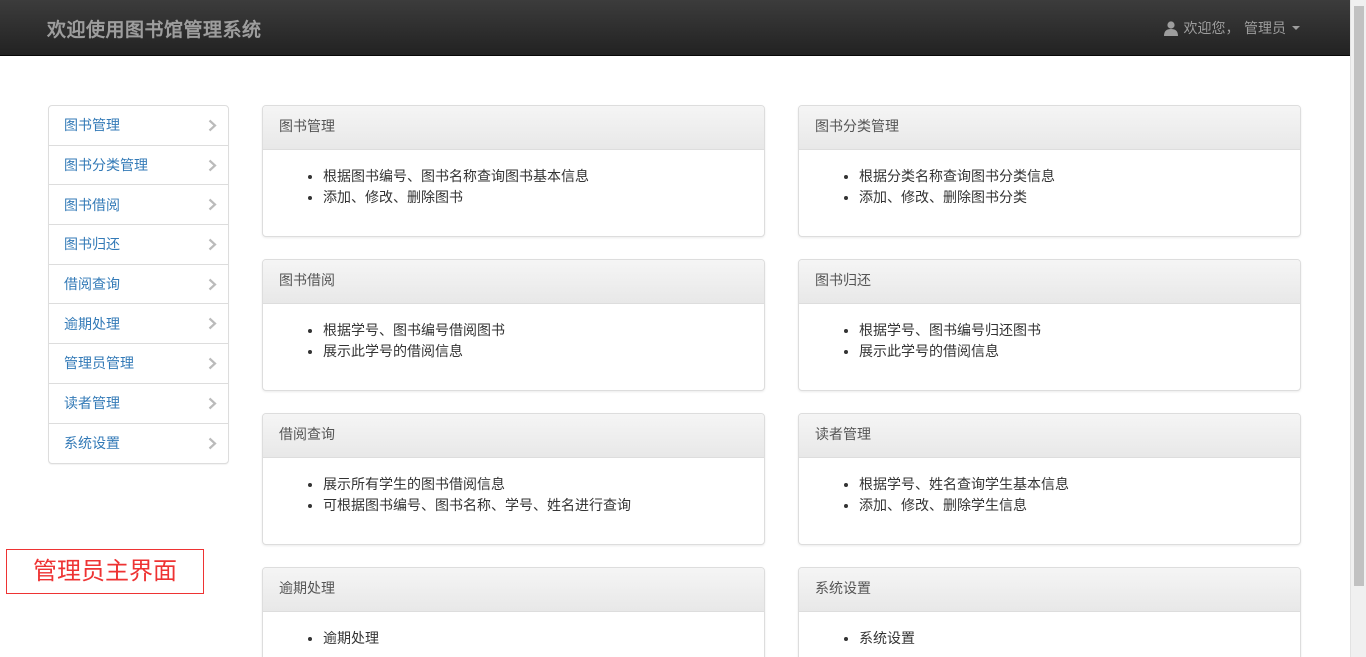  What do you see at coordinates (1071, 506) in the screenshot?
I see `list-item: 添加、修改、删除学生信息` at bounding box center [1071, 506].